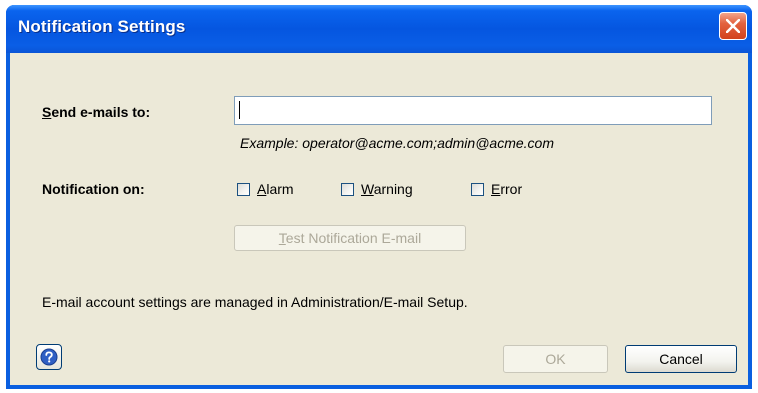 The image size is (758, 393). I want to click on text-caret, so click(239, 110).